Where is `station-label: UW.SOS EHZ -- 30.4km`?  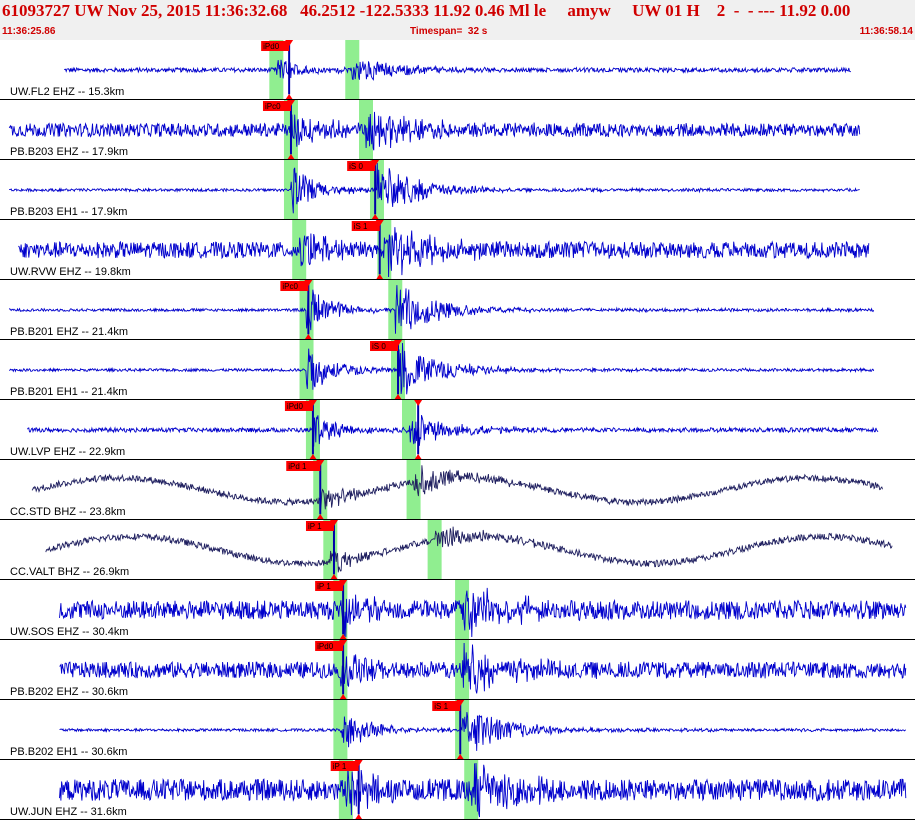
station-label: UW.SOS EHZ -- 30.4km is located at coordinates (69, 632).